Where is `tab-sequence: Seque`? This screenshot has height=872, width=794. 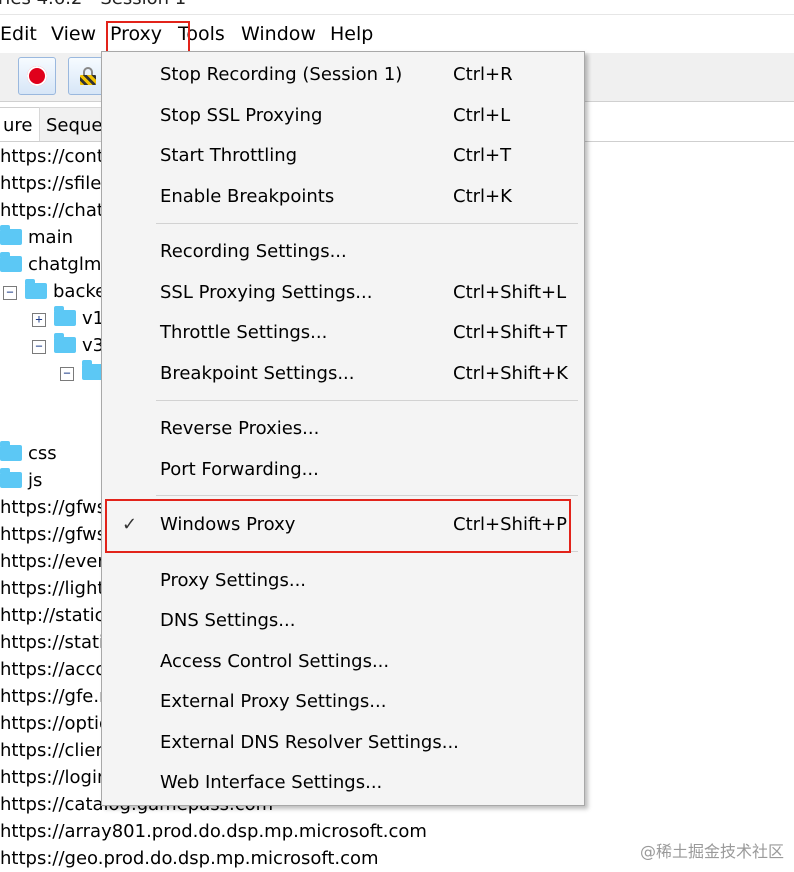 tab-sequence: Seque is located at coordinates (74, 124).